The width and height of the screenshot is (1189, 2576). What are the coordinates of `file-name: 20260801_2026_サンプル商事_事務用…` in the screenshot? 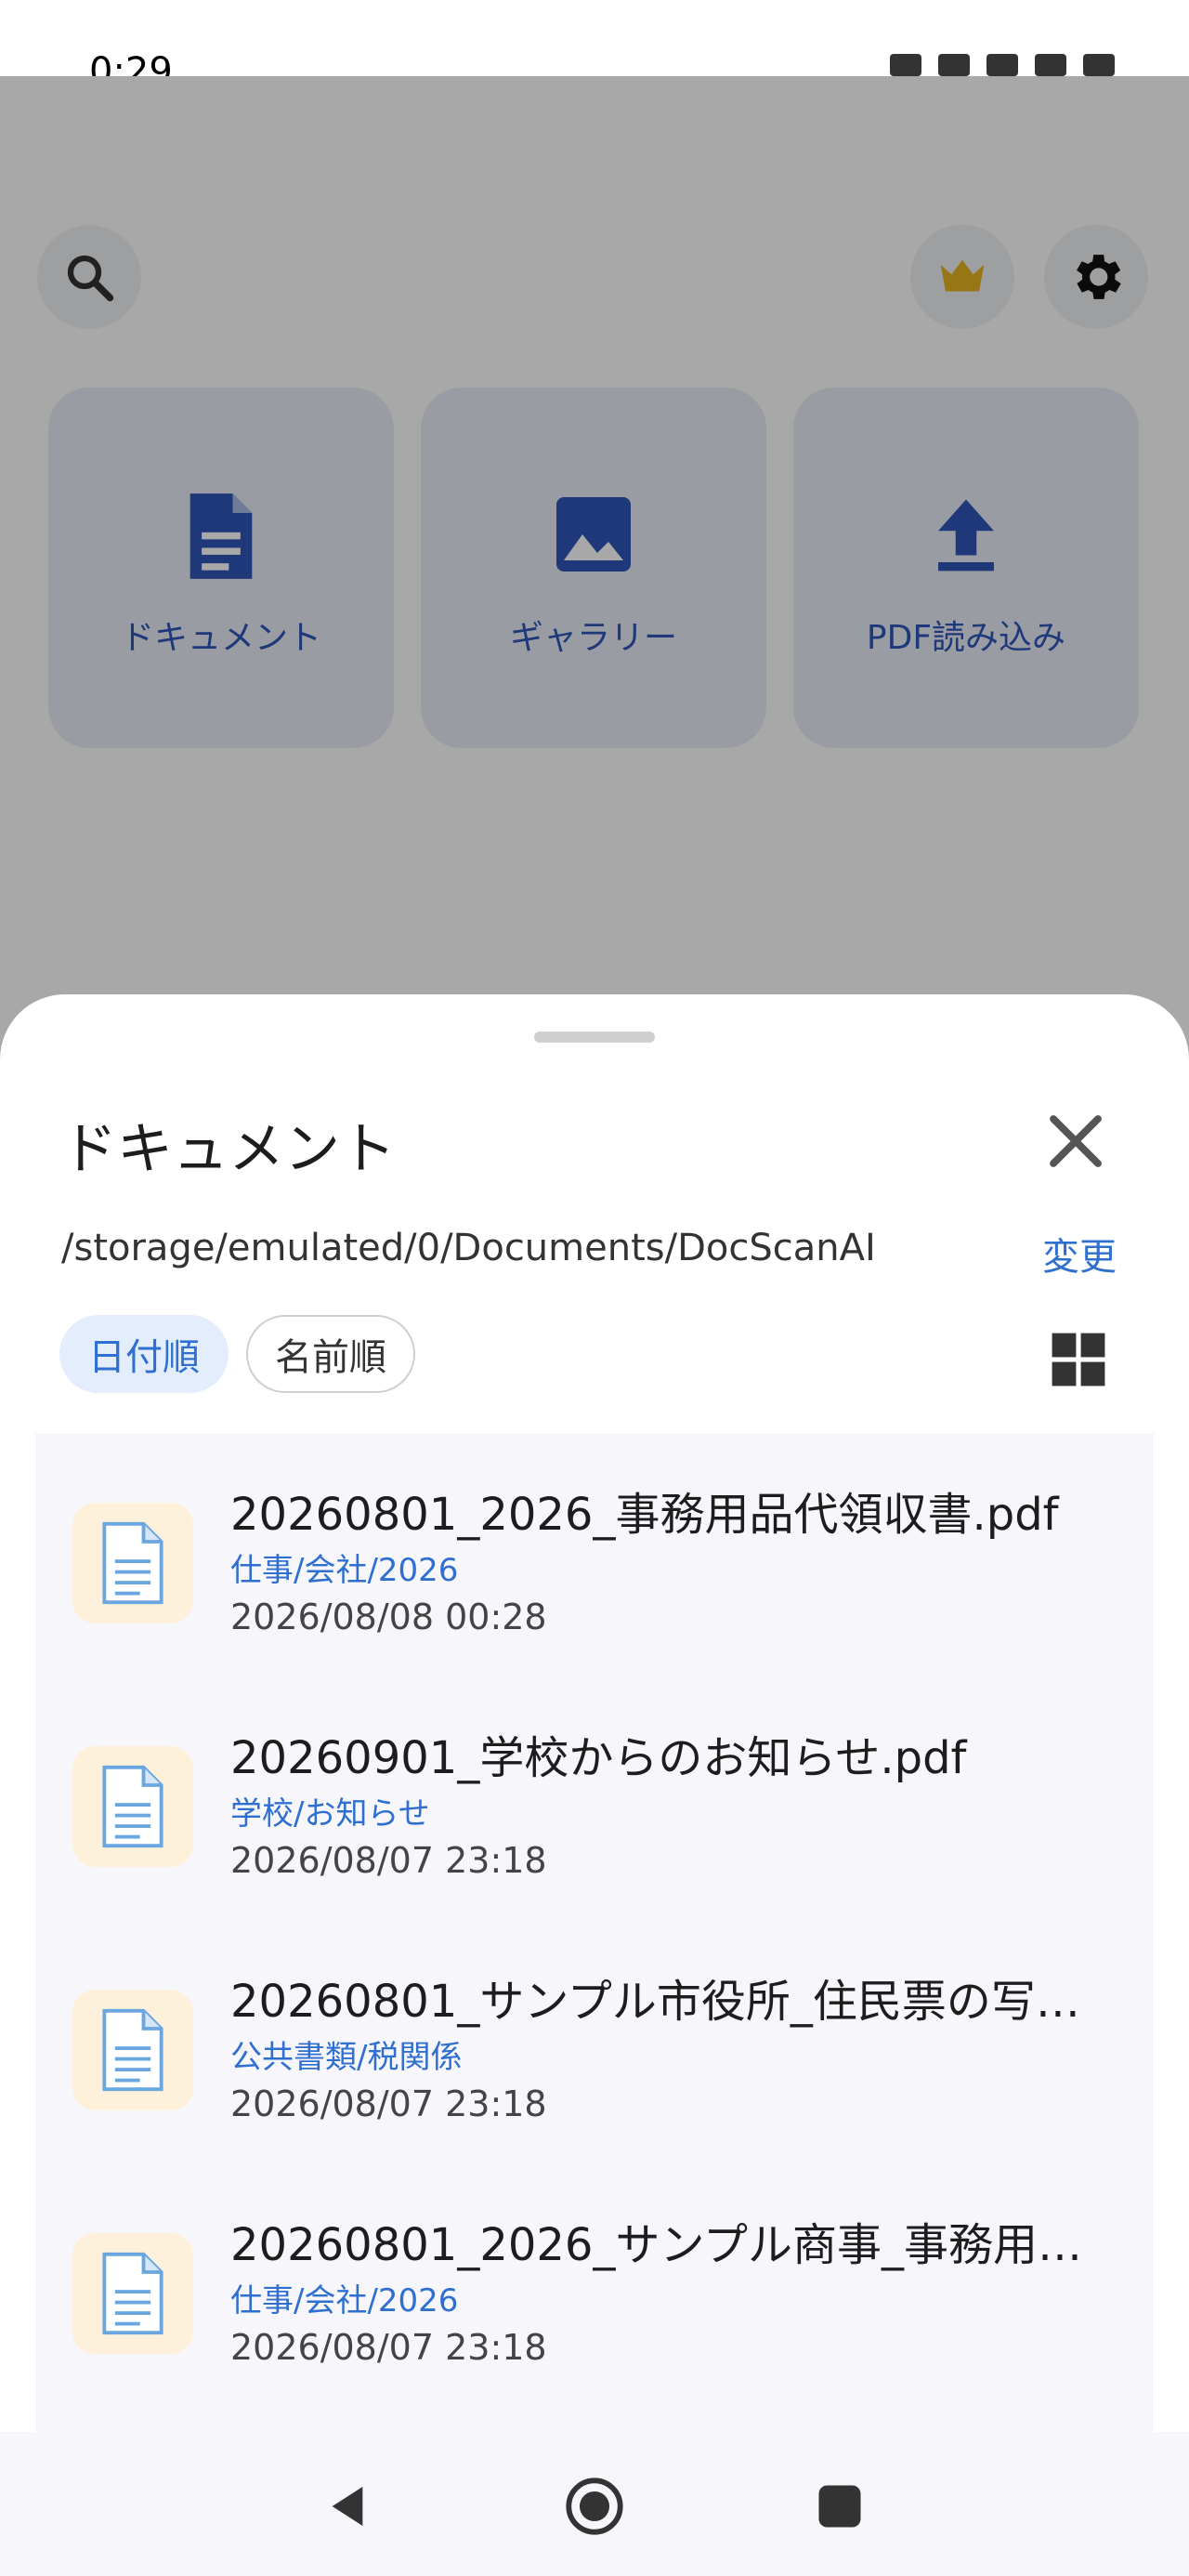 It's located at (656, 2245).